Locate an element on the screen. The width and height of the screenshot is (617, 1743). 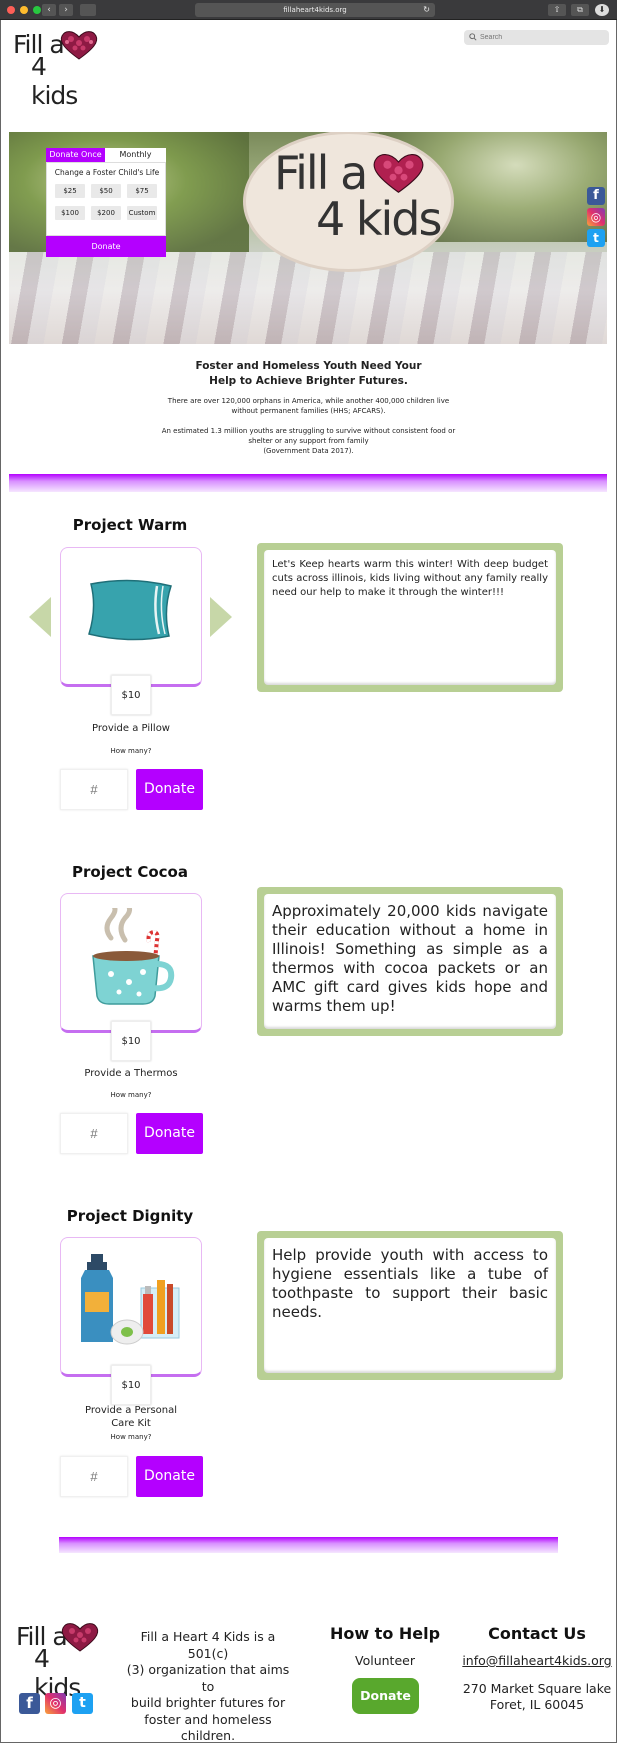
footer-facebook-icon: f is located at coordinates (29, 1703).